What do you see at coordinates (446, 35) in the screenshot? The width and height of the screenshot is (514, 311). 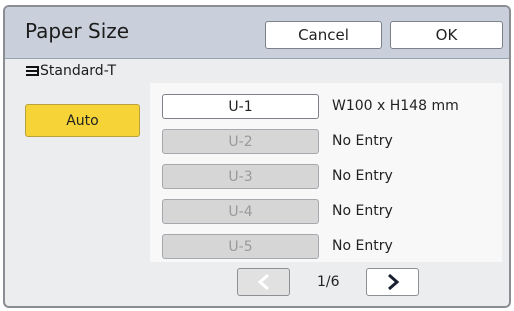 I see `ok-button: OK` at bounding box center [446, 35].